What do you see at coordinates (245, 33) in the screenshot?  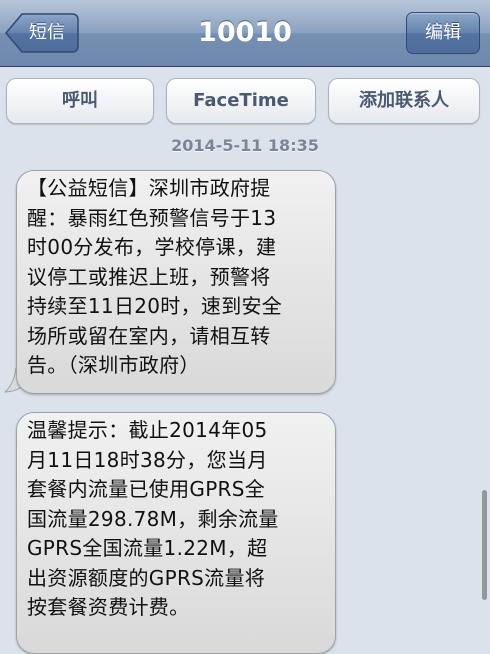 I see `navigation-bar: 10010 短信 编辑` at bounding box center [245, 33].